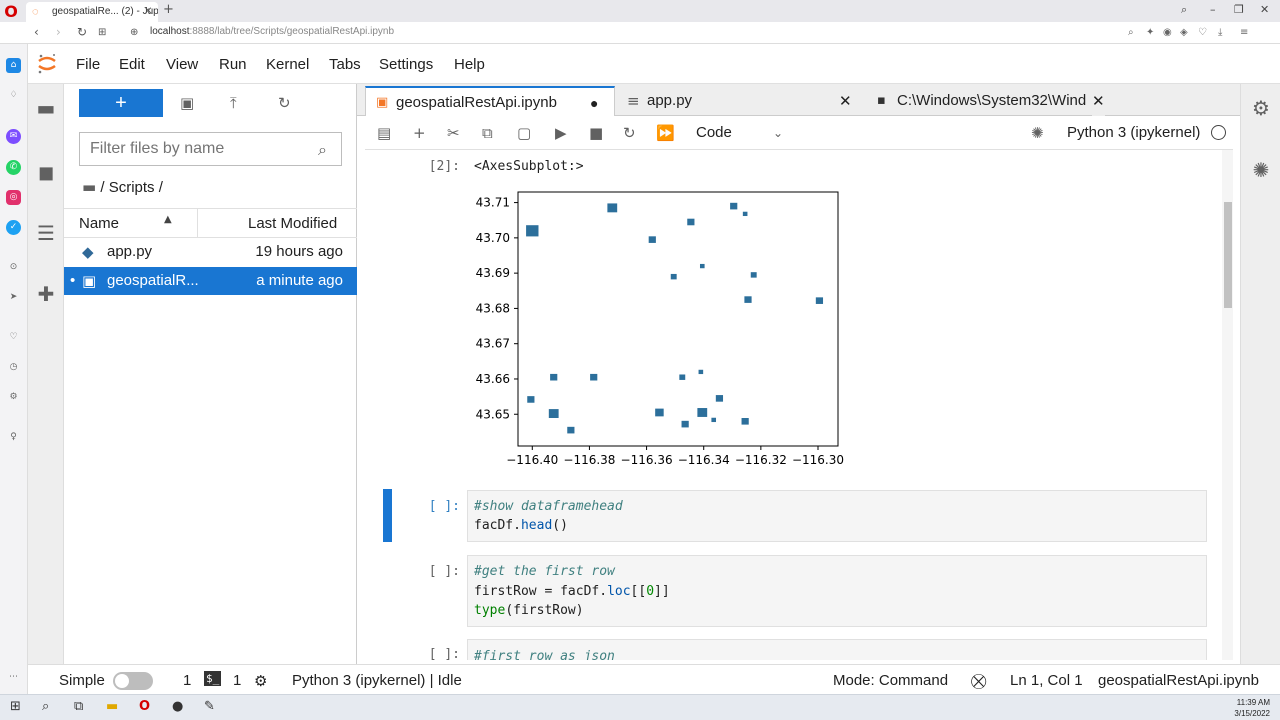 This screenshot has height=720, width=1280. Describe the element at coordinates (237, 680) in the screenshot. I see `kernels-count: 1` at that location.